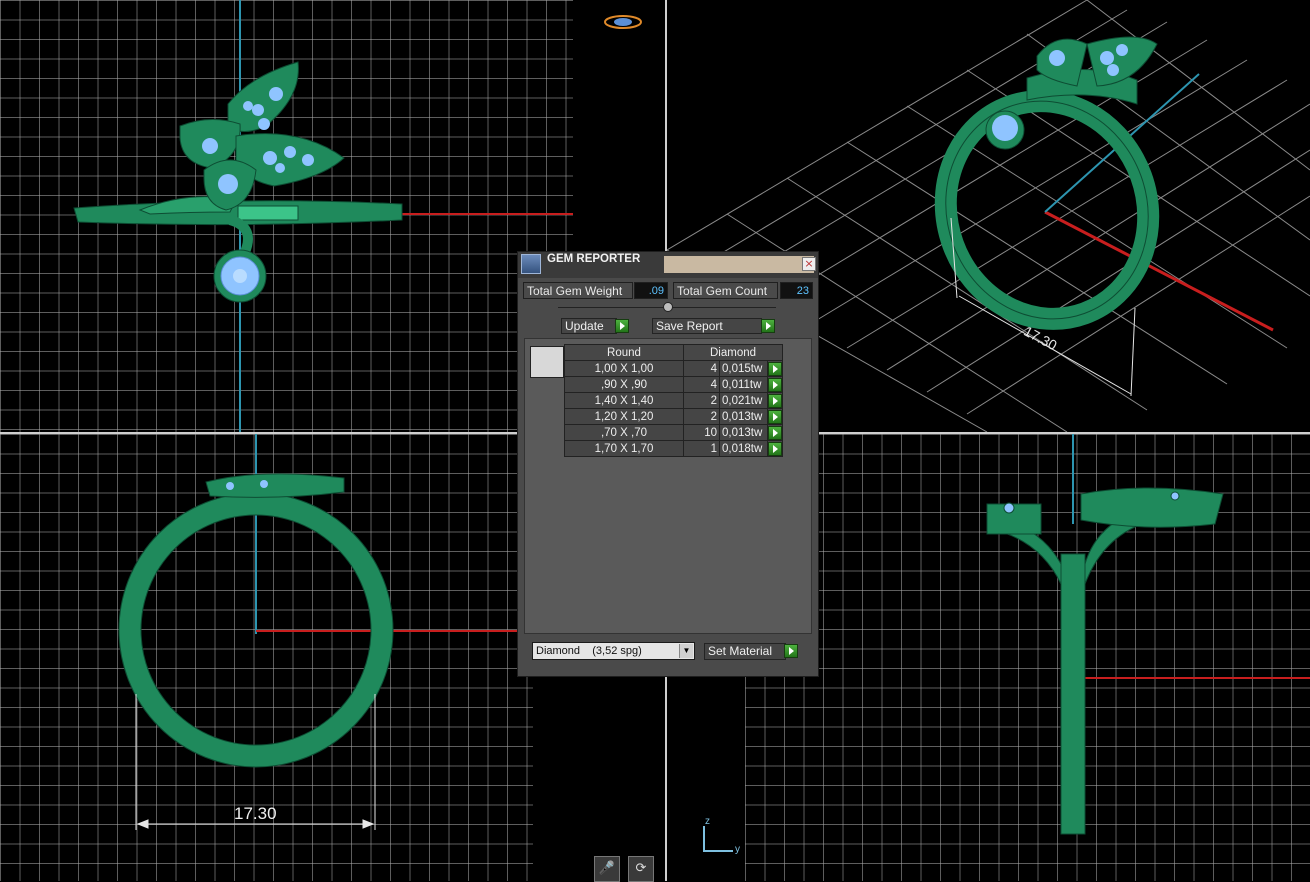 The width and height of the screenshot is (1310, 882). I want to click on gem-size: 1,20 X 1,20, so click(624, 416).